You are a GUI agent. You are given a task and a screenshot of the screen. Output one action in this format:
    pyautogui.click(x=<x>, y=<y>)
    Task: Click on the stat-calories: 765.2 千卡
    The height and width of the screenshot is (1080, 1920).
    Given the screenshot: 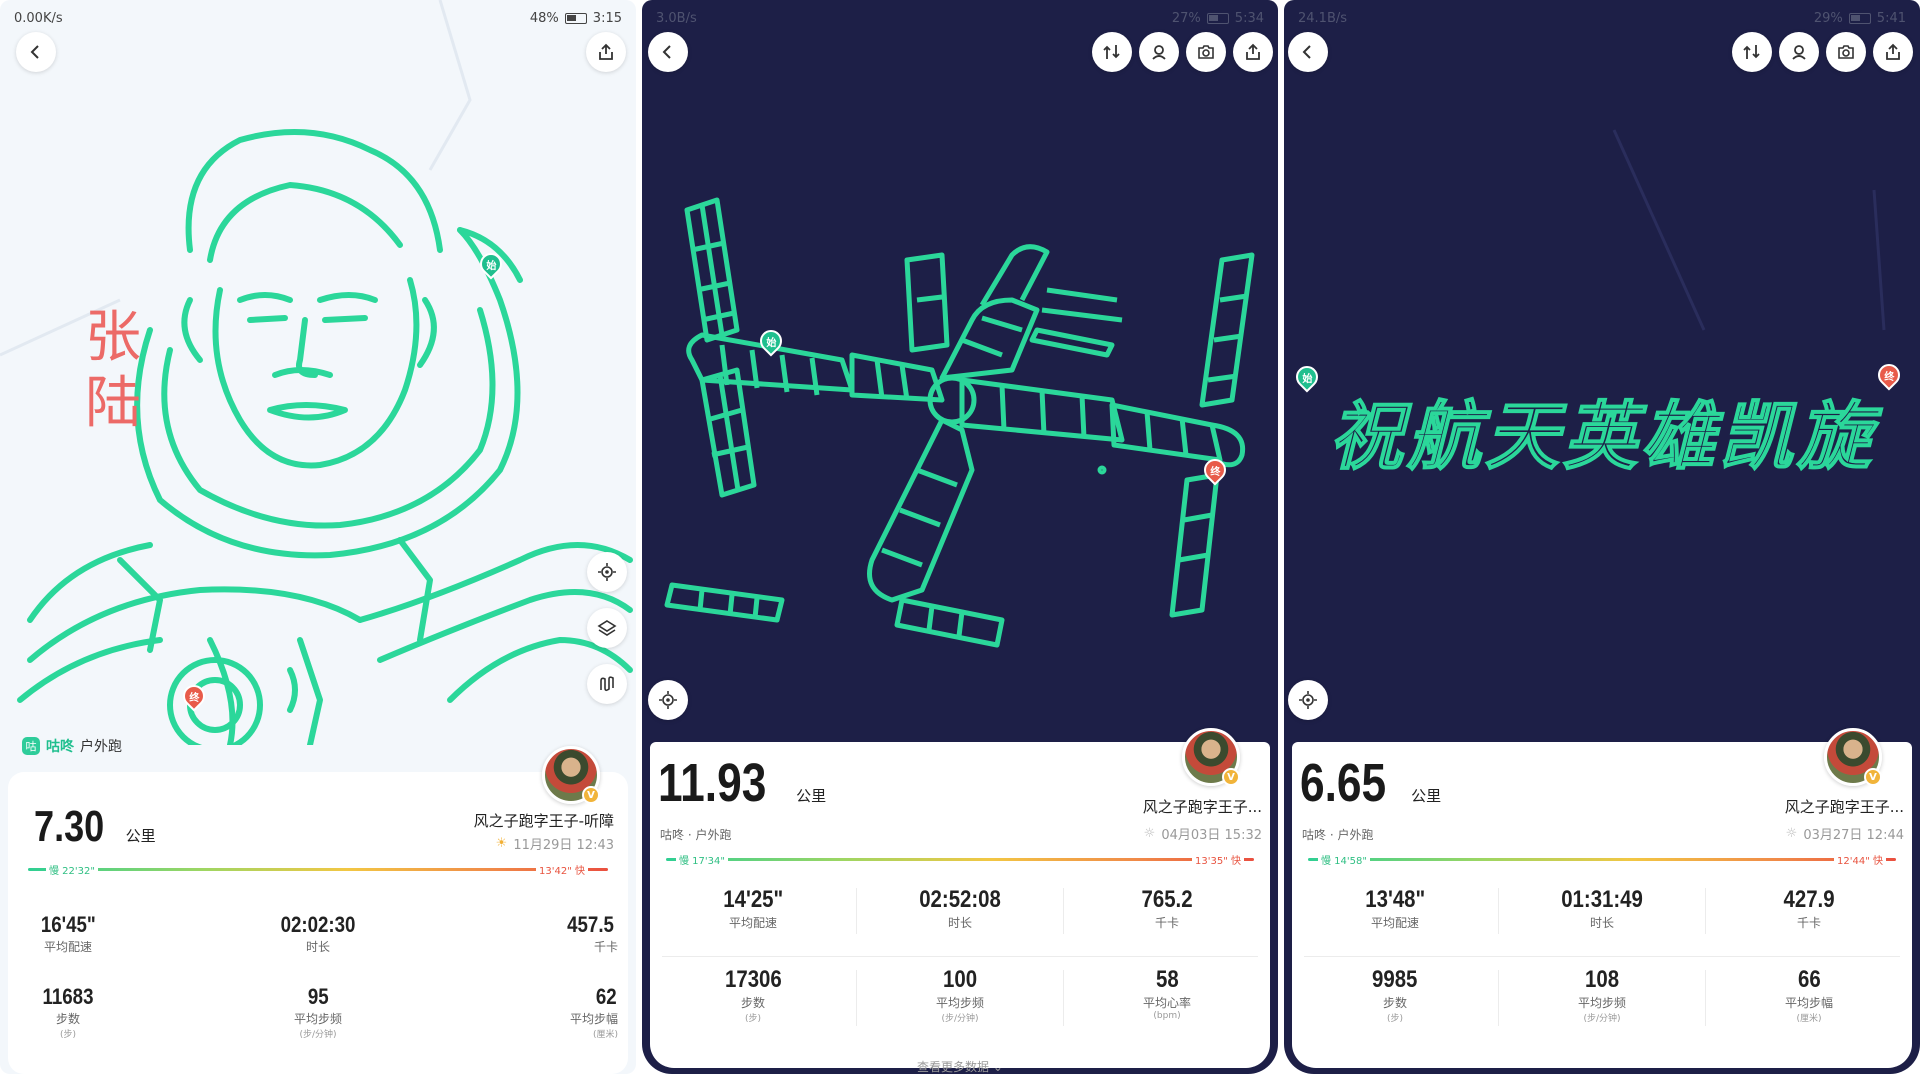 What is the action you would take?
    pyautogui.click(x=1167, y=908)
    